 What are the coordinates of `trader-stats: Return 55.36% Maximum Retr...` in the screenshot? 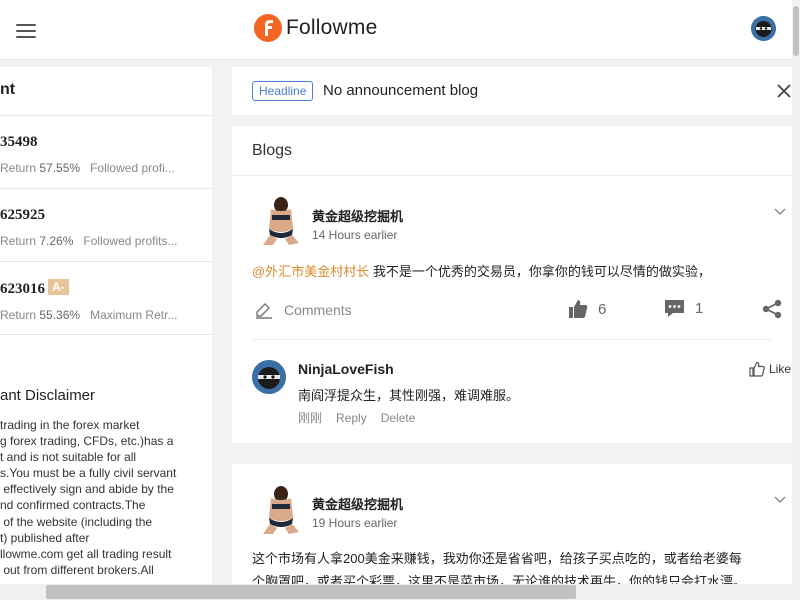 It's located at (89, 315).